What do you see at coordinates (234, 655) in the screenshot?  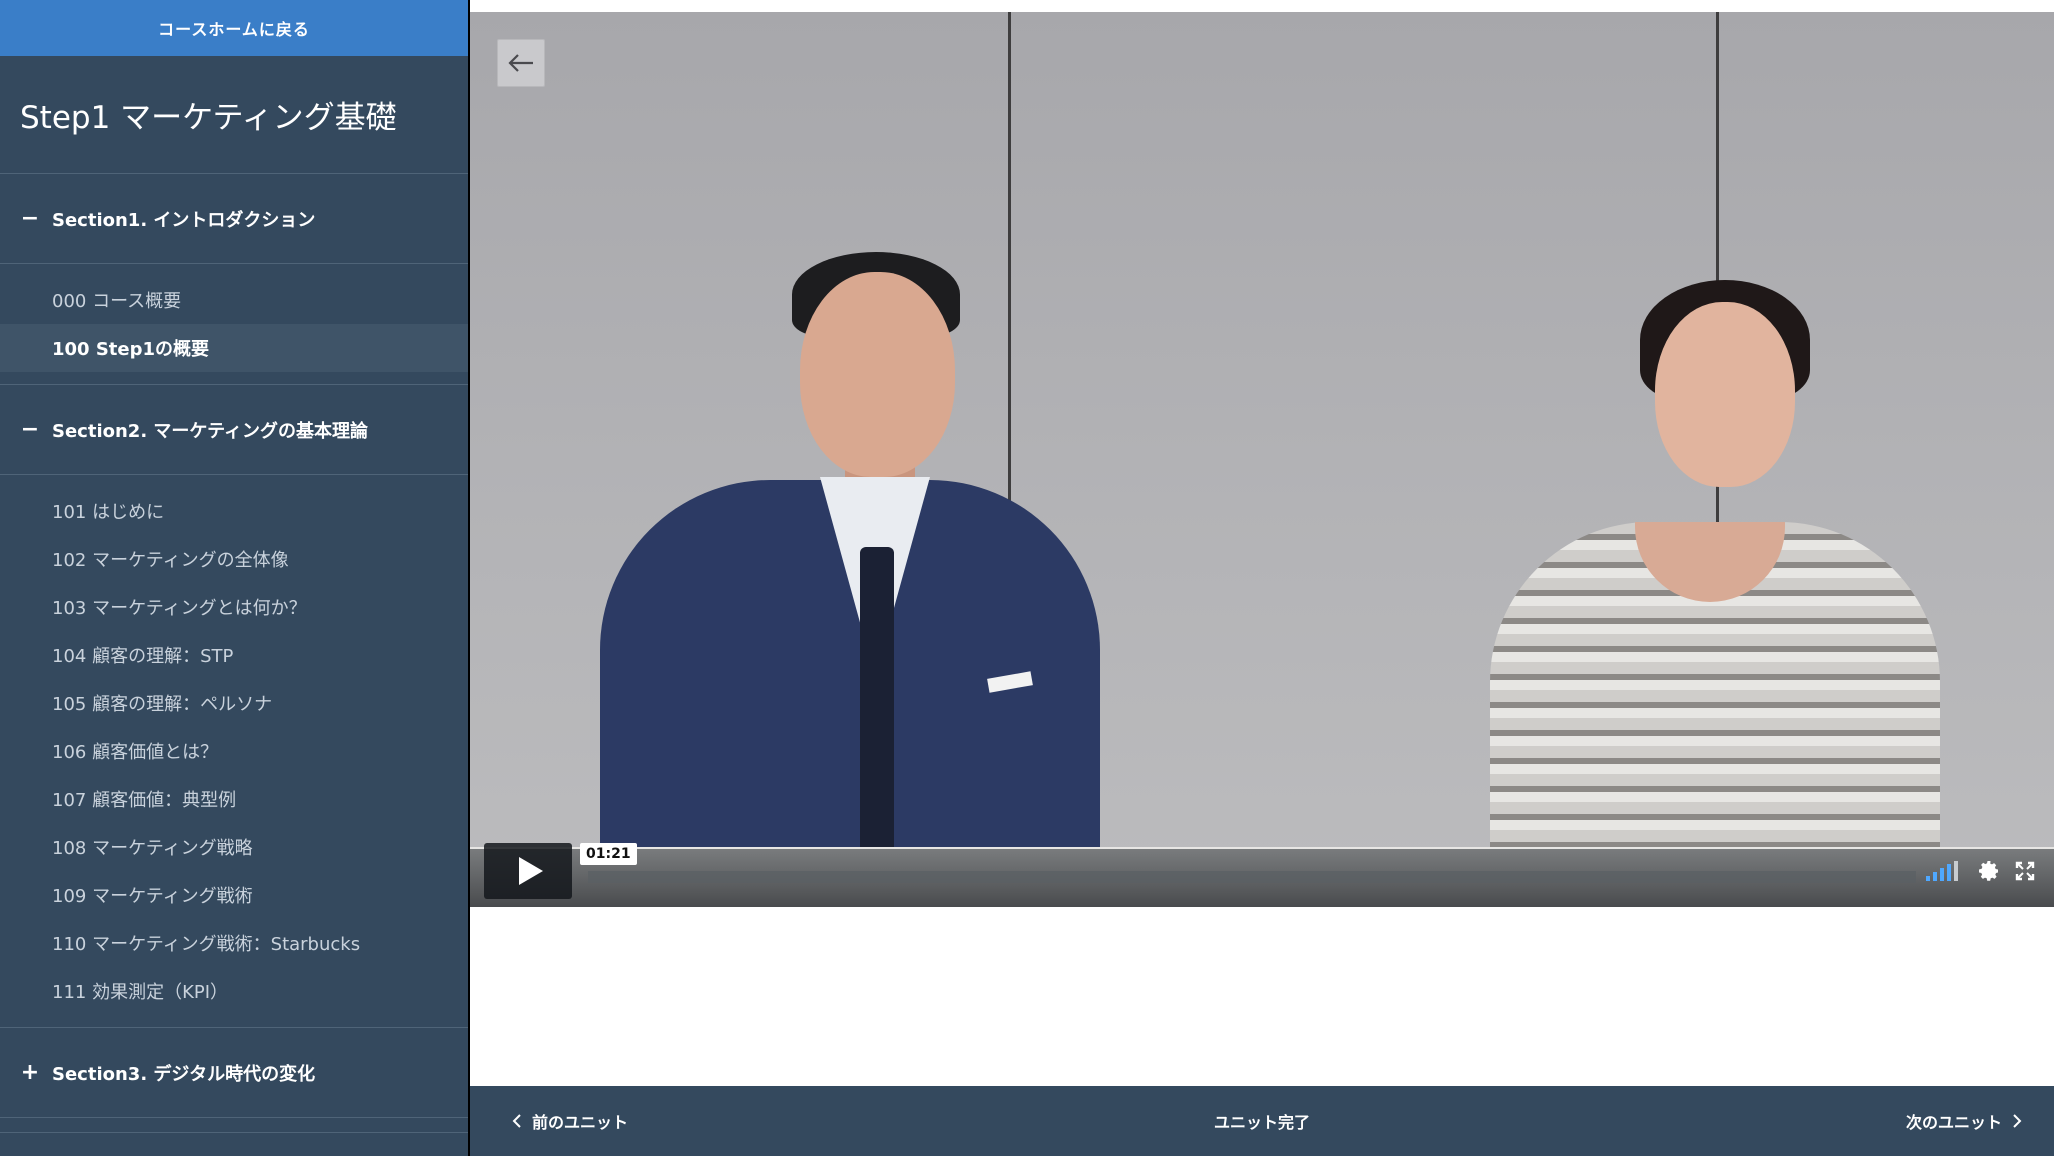 I see `unit-item-104: 104 顧客の理解：STP` at bounding box center [234, 655].